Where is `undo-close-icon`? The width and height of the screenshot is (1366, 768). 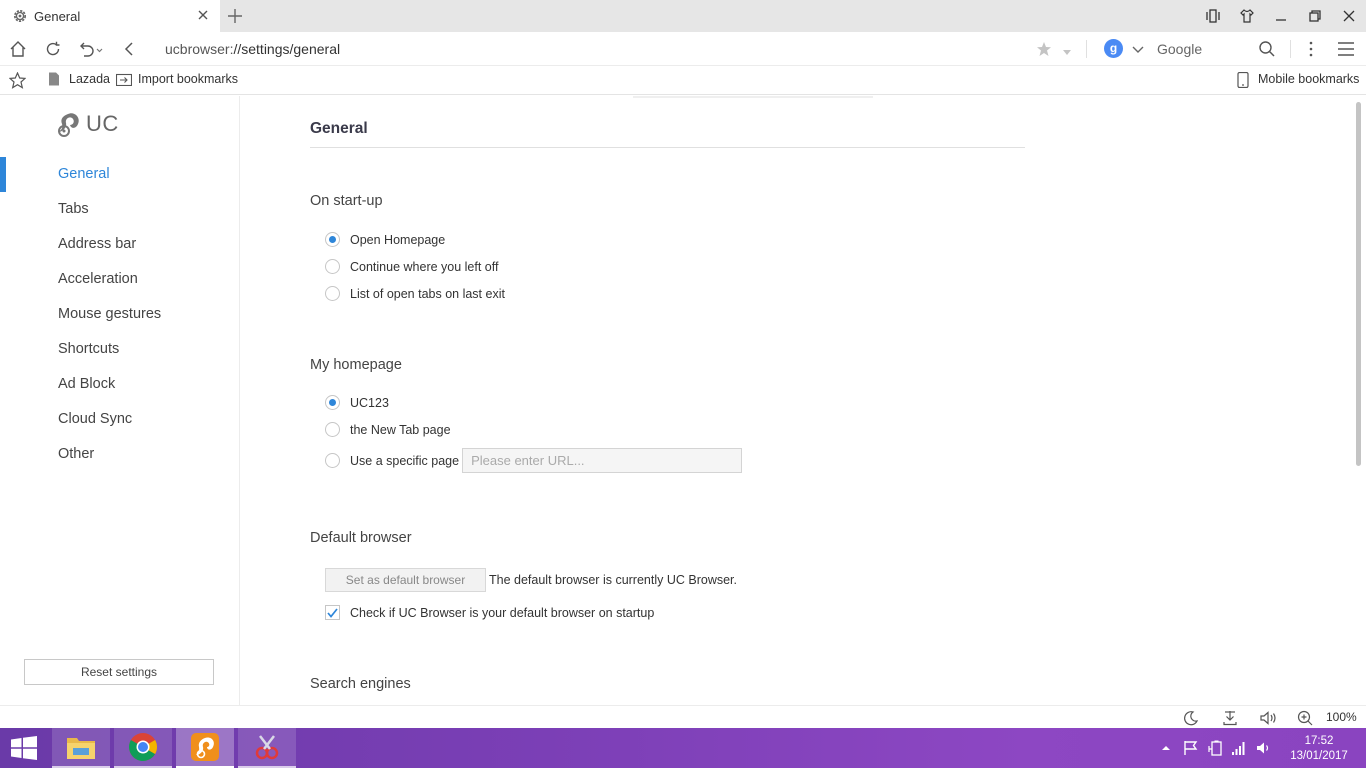 undo-close-icon is located at coordinates (92, 49).